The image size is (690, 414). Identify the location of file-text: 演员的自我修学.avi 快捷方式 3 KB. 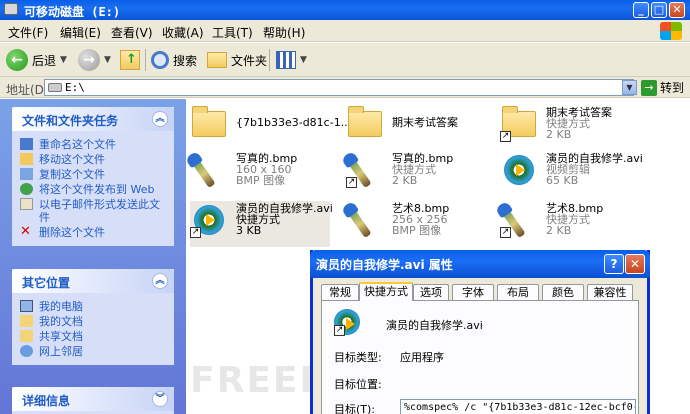
(284, 219).